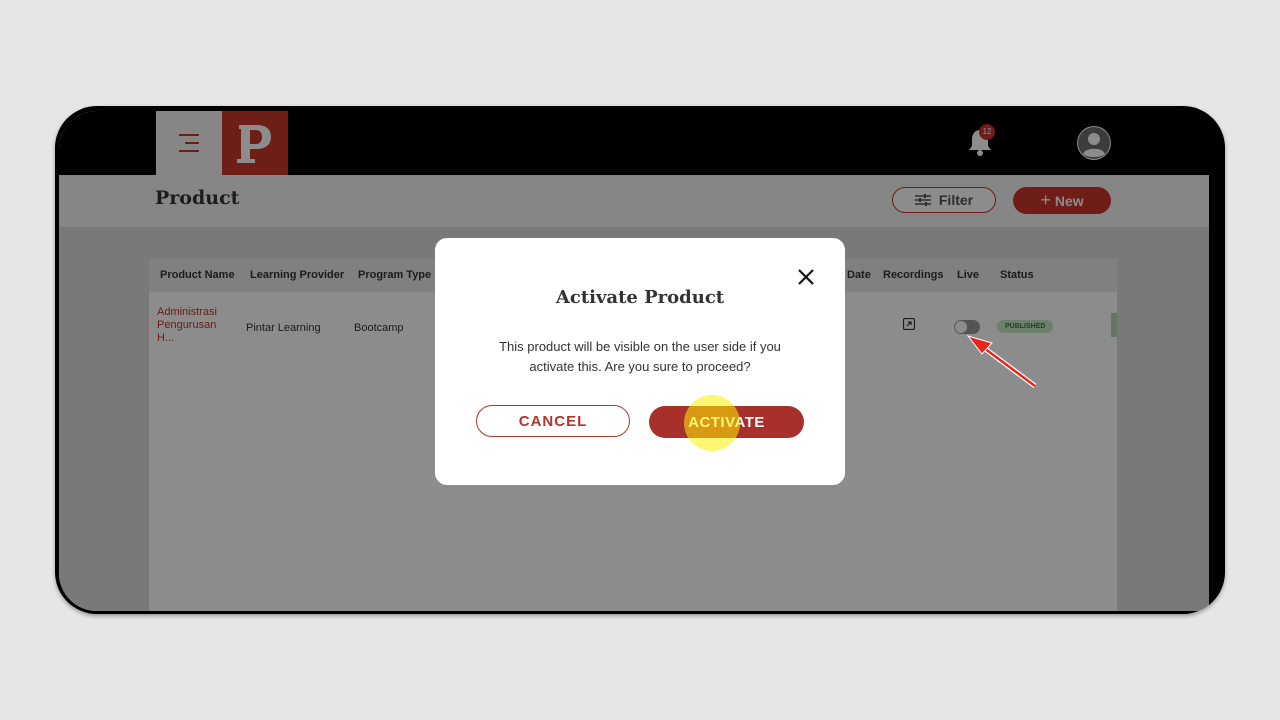 This screenshot has width=1280, height=720. What do you see at coordinates (712, 423) in the screenshot?
I see `click-indicator` at bounding box center [712, 423].